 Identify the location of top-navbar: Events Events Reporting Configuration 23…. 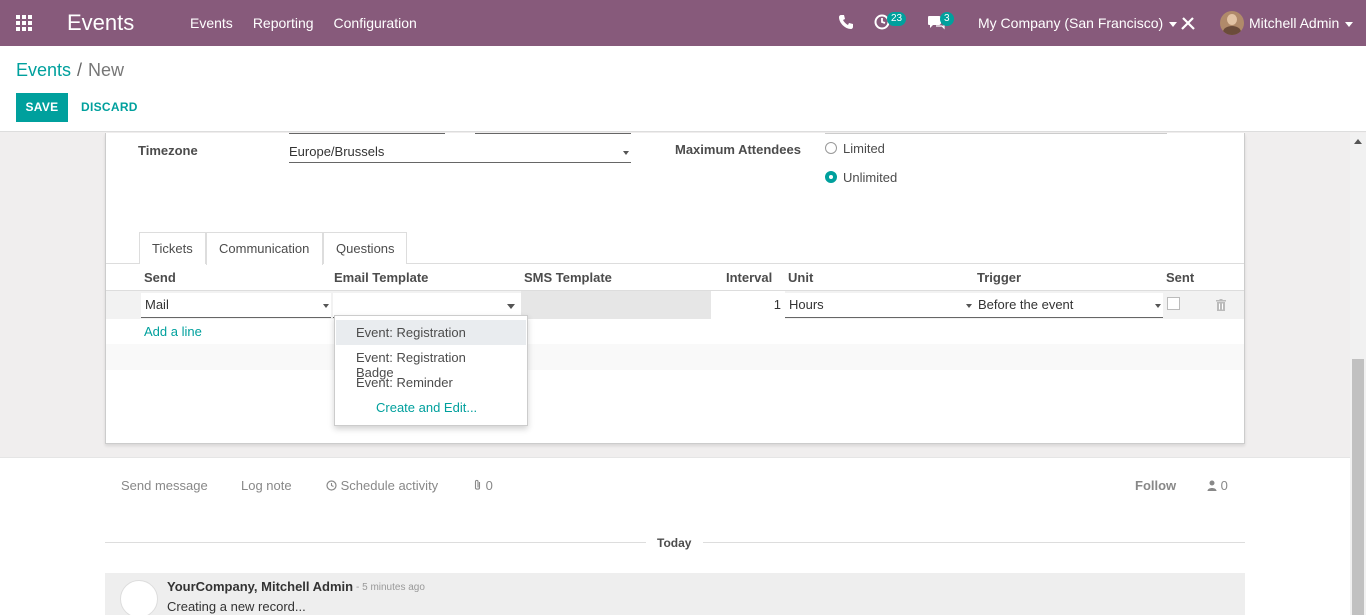
(683, 23).